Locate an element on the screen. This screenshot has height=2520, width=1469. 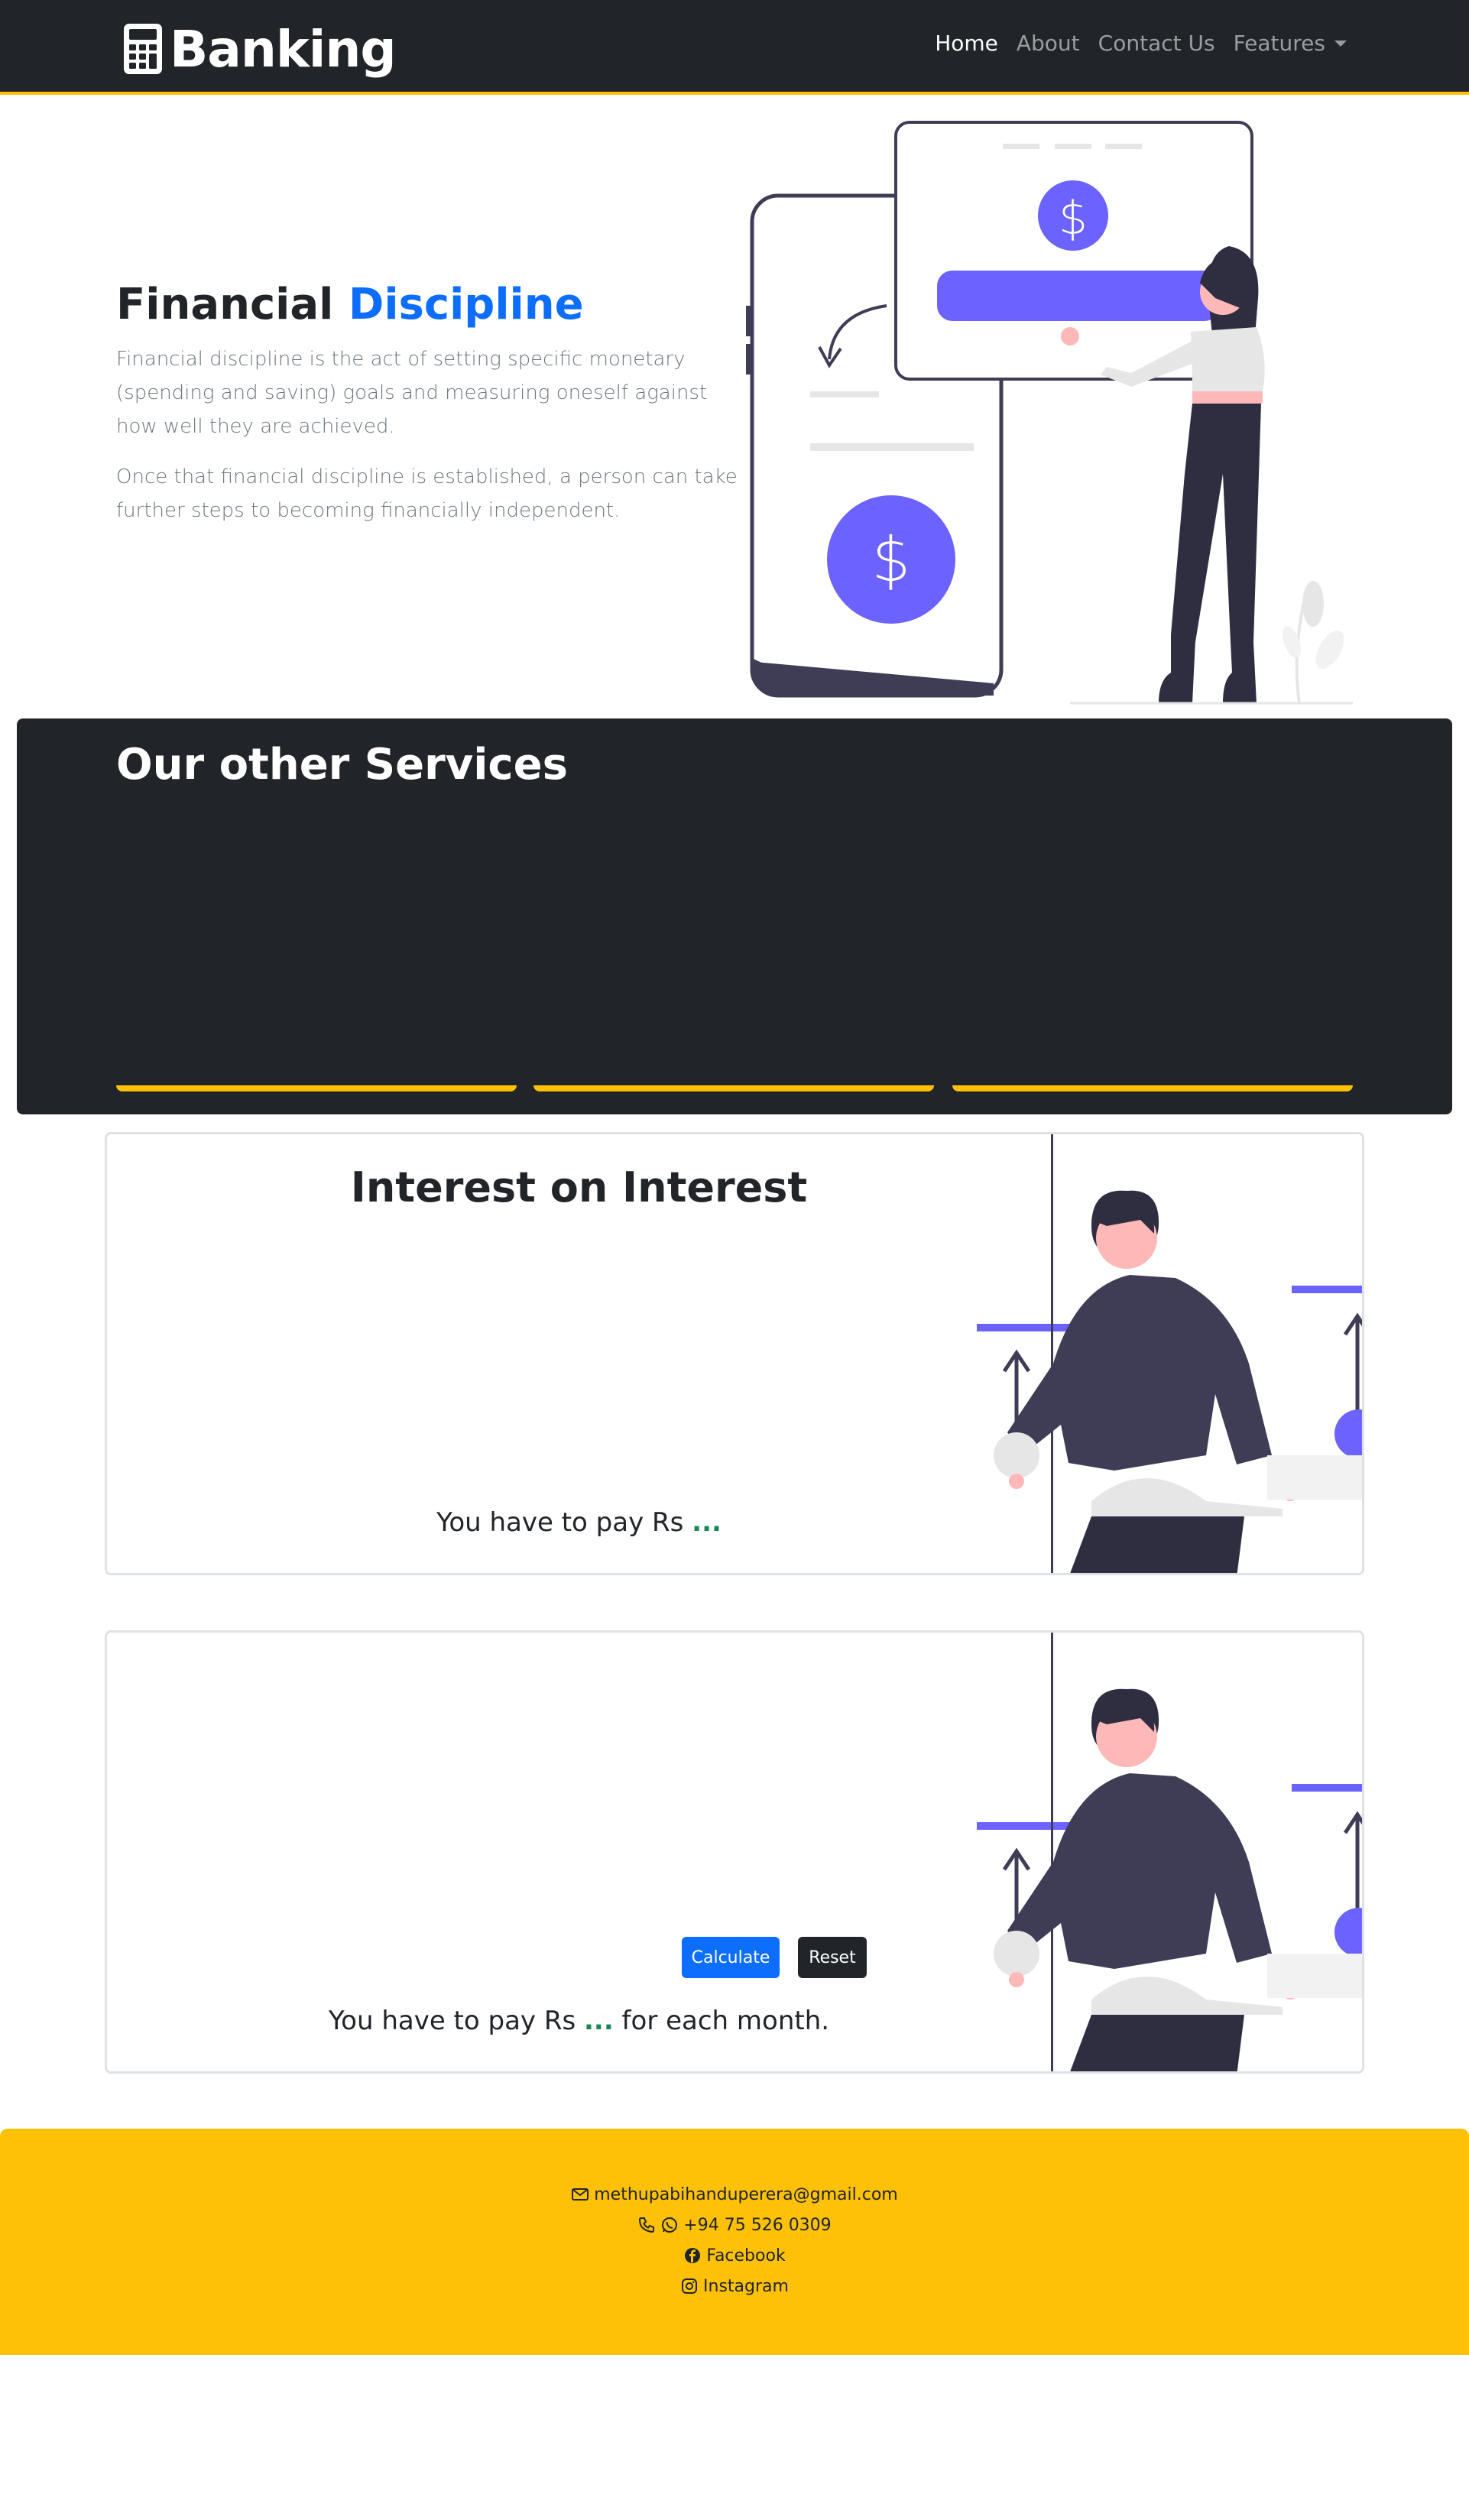
calculate-button: Calculate is located at coordinates (731, 1958).